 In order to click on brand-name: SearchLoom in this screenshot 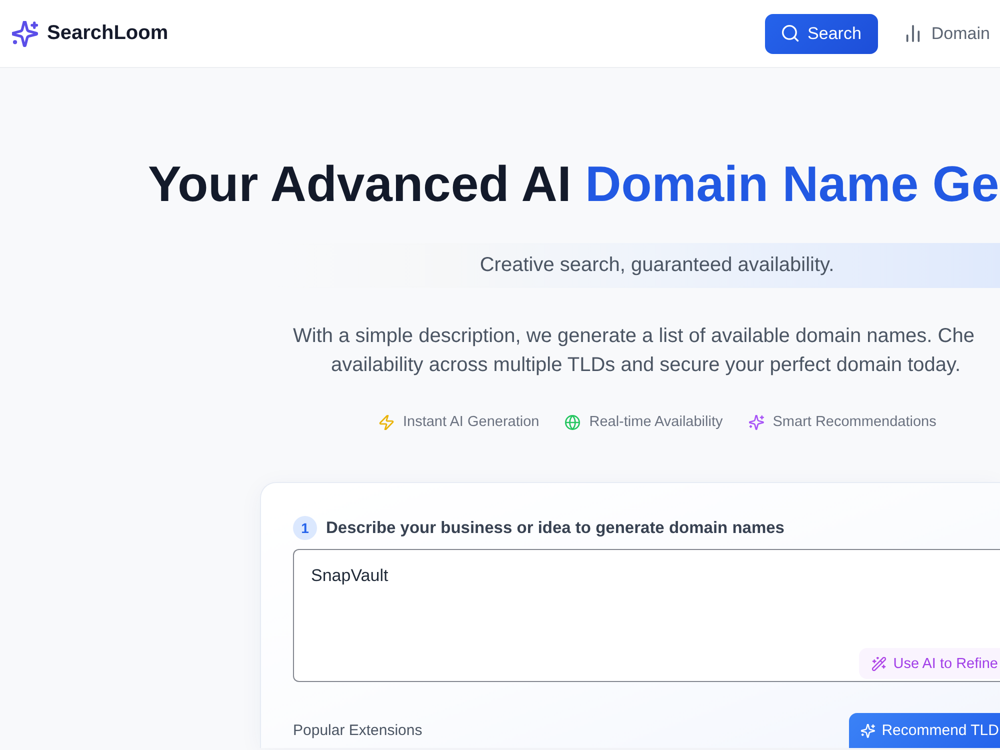, I will do `click(107, 33)`.